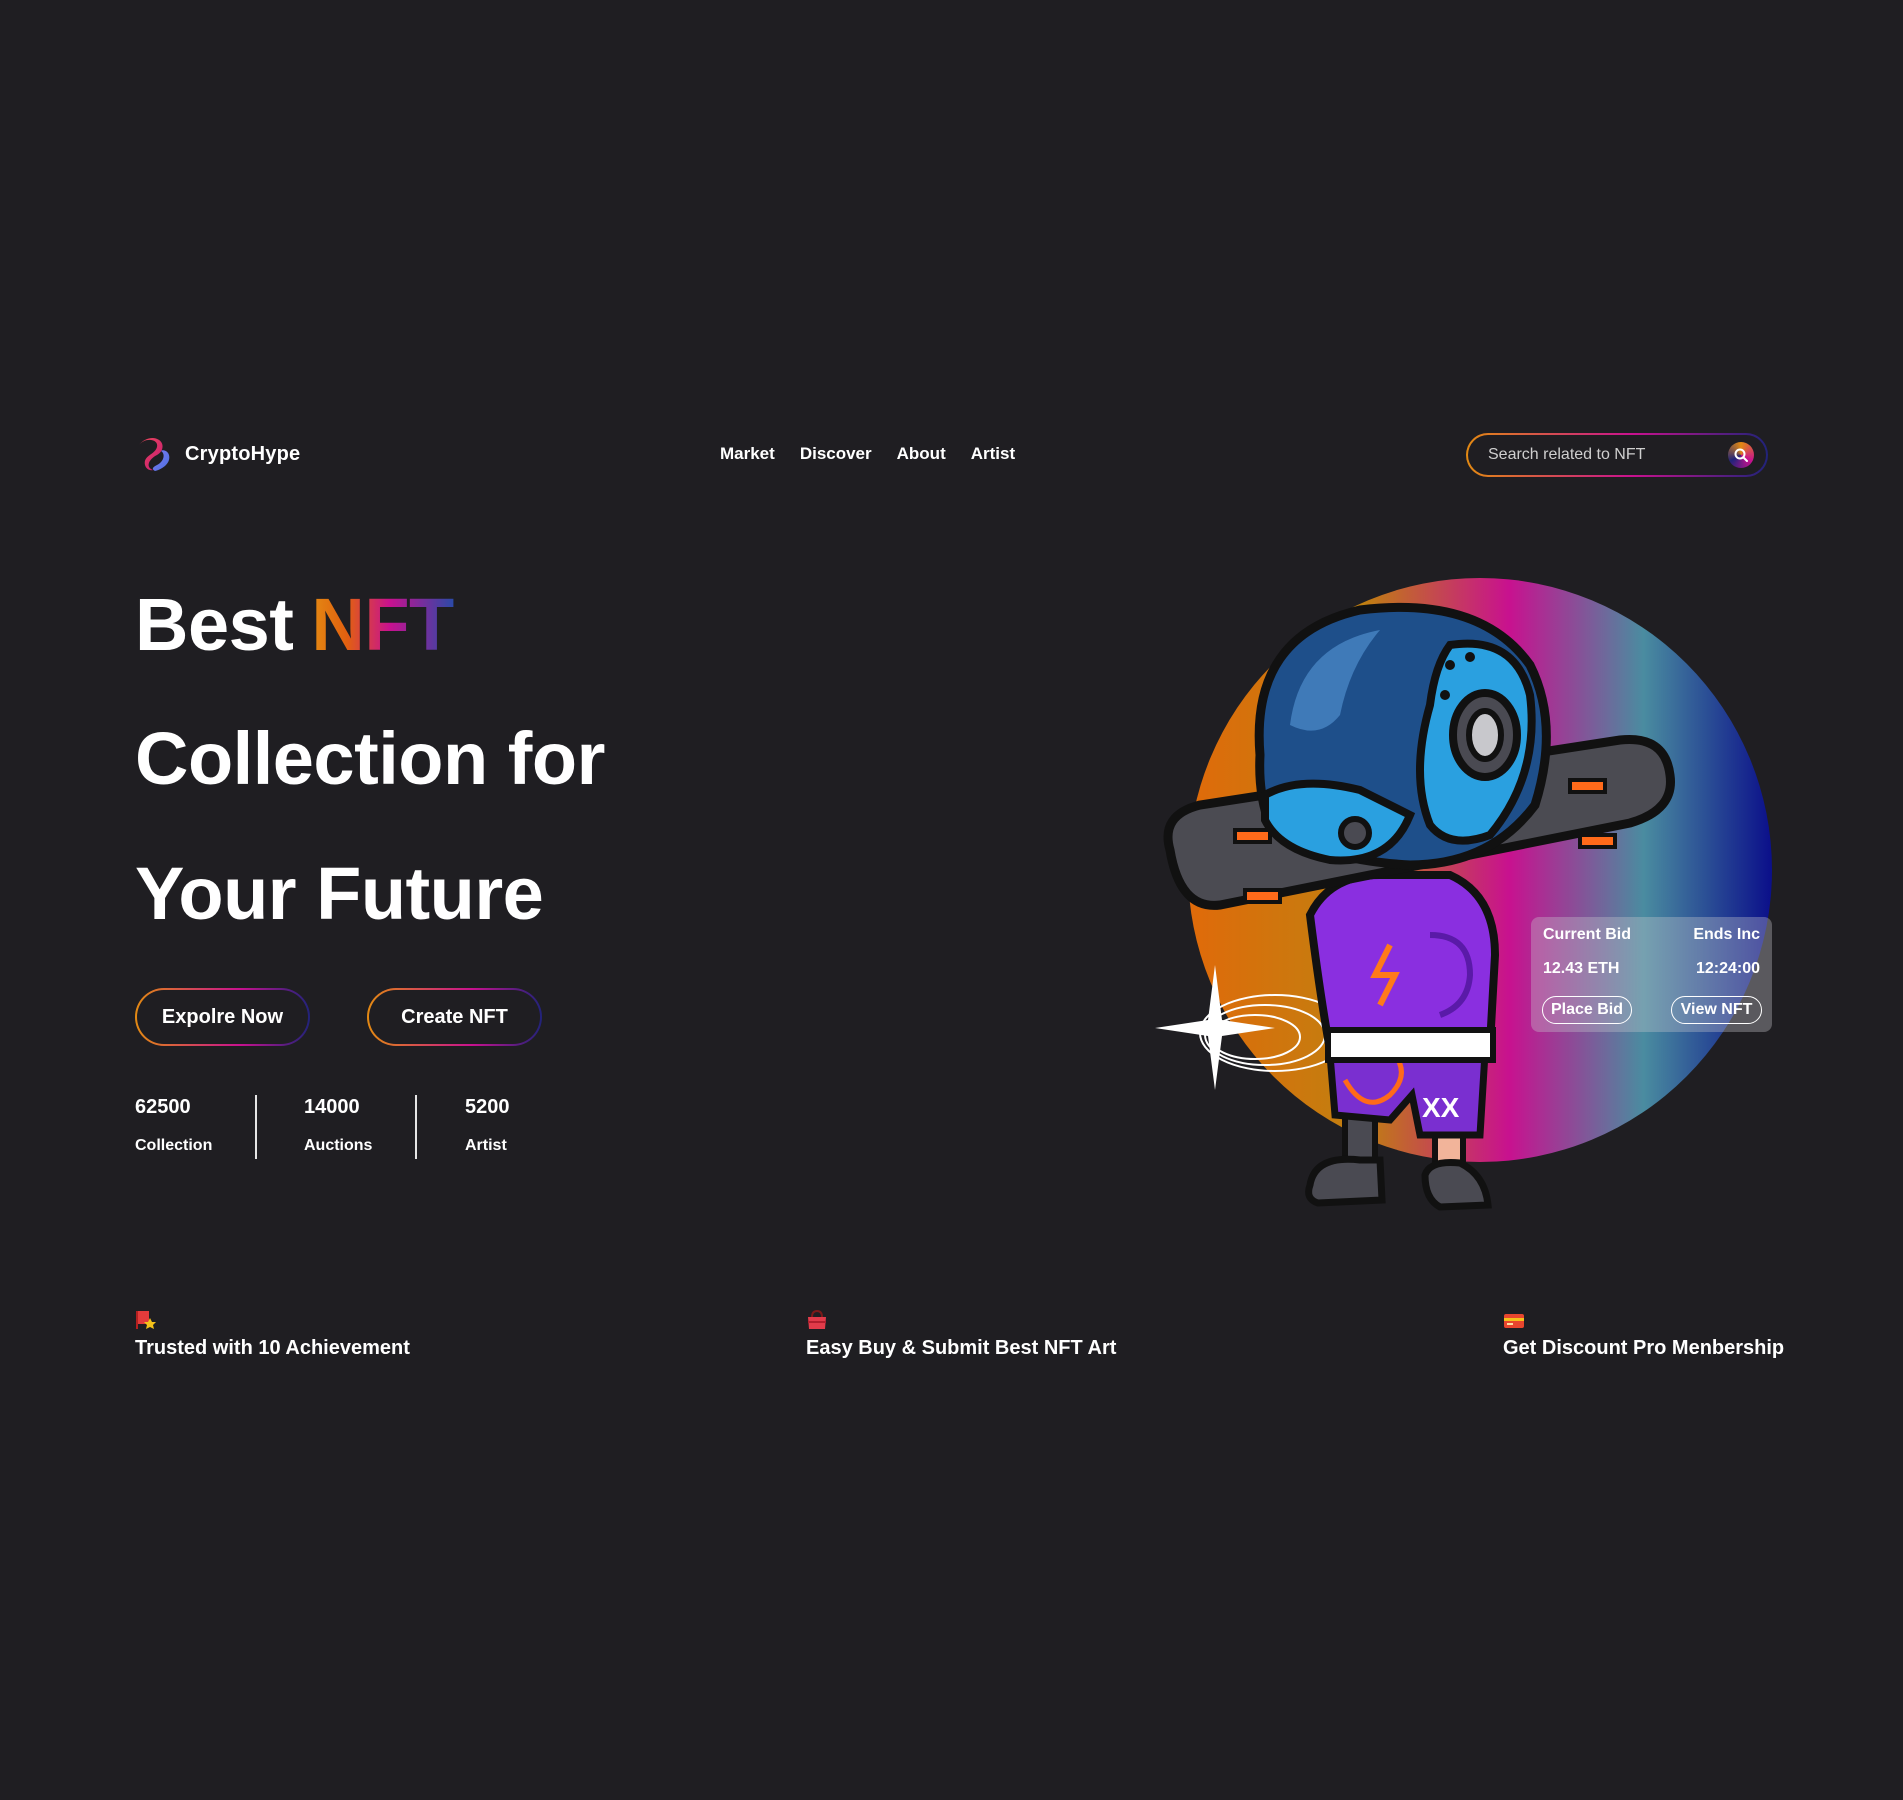  Describe the element at coordinates (487, 1125) in the screenshot. I see `stat-artist: 5200 Artist` at that location.